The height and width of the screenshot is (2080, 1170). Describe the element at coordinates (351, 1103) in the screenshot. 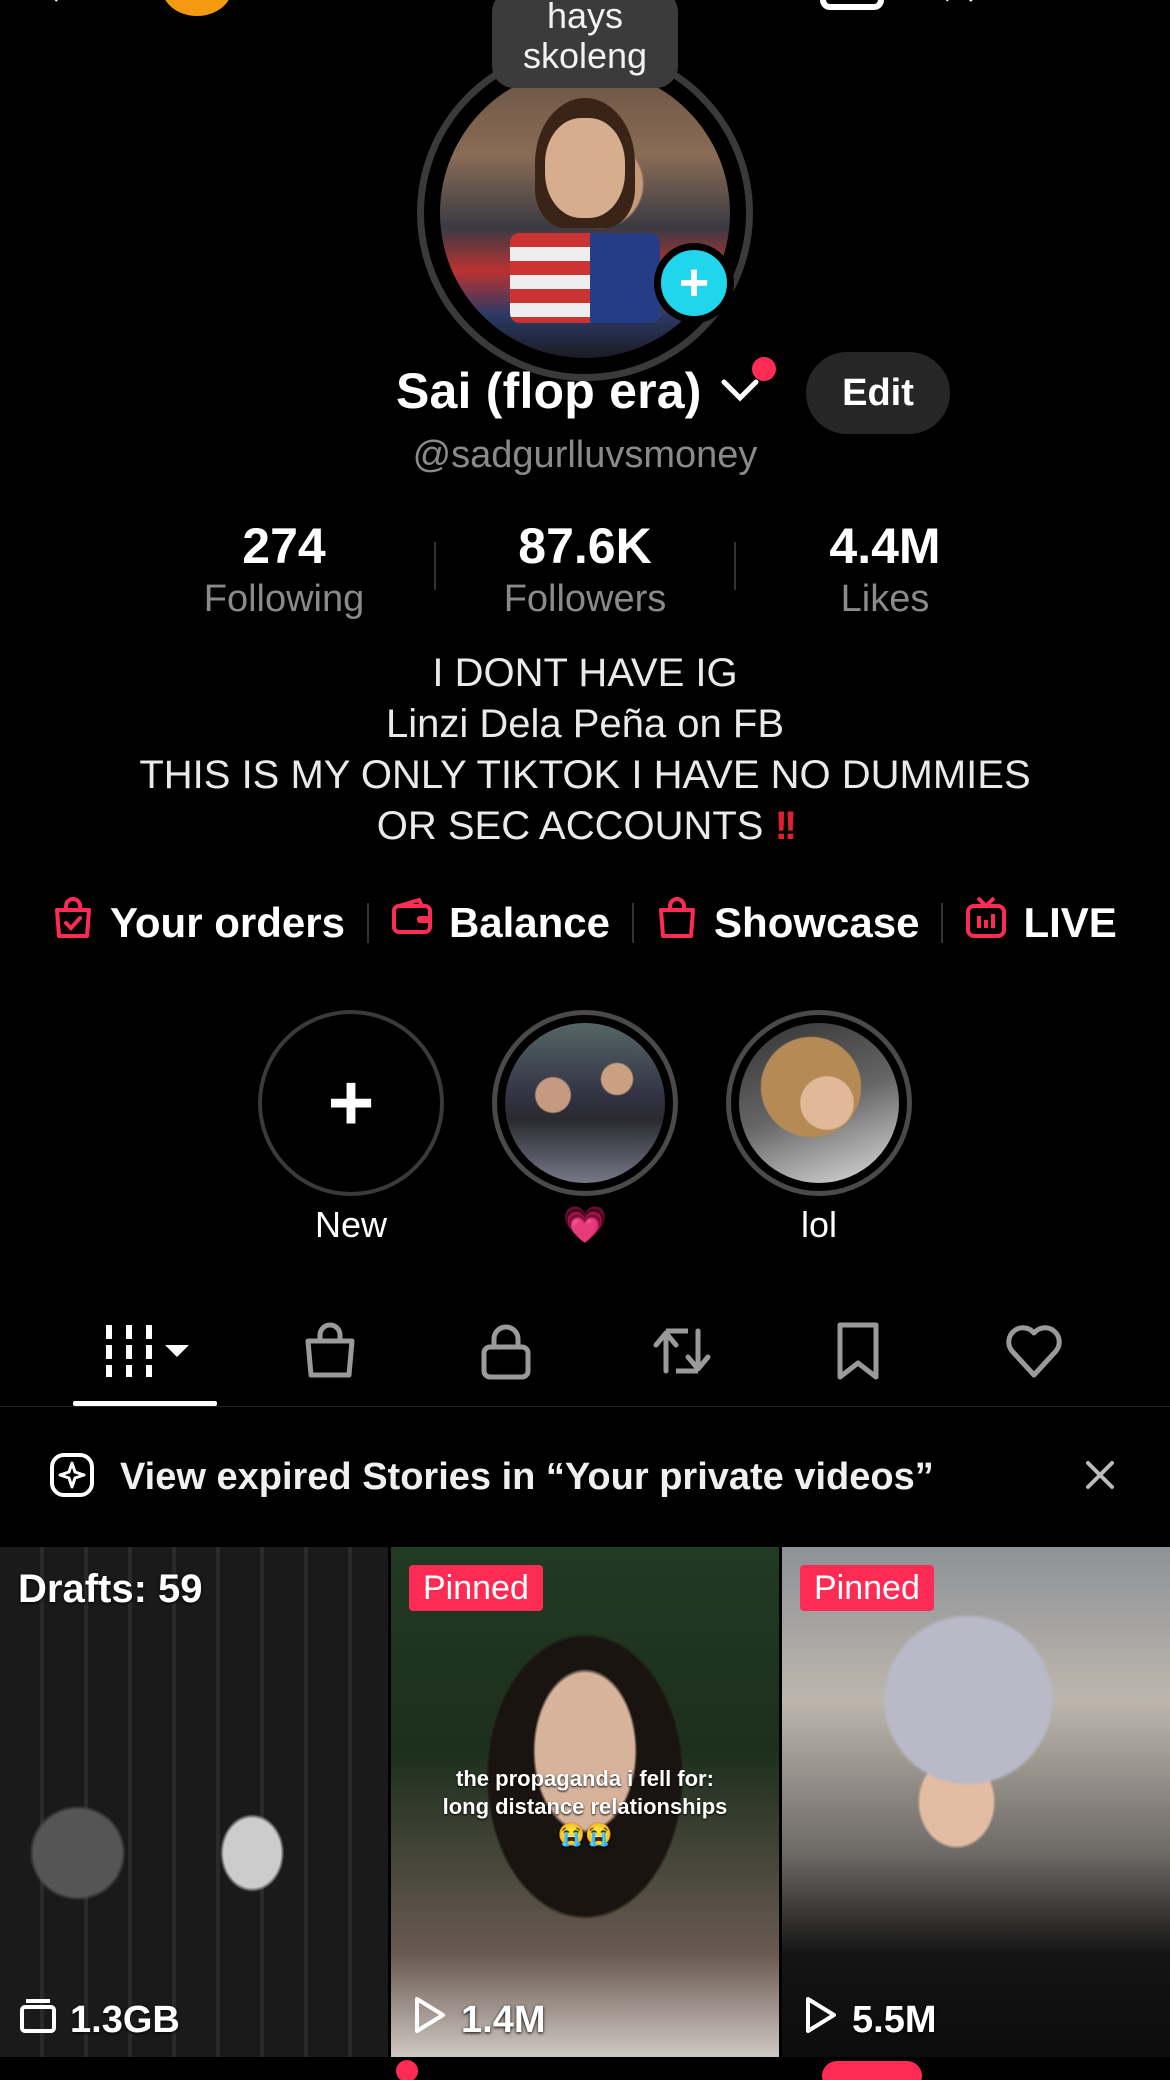

I see `new-highlight-button: +` at that location.